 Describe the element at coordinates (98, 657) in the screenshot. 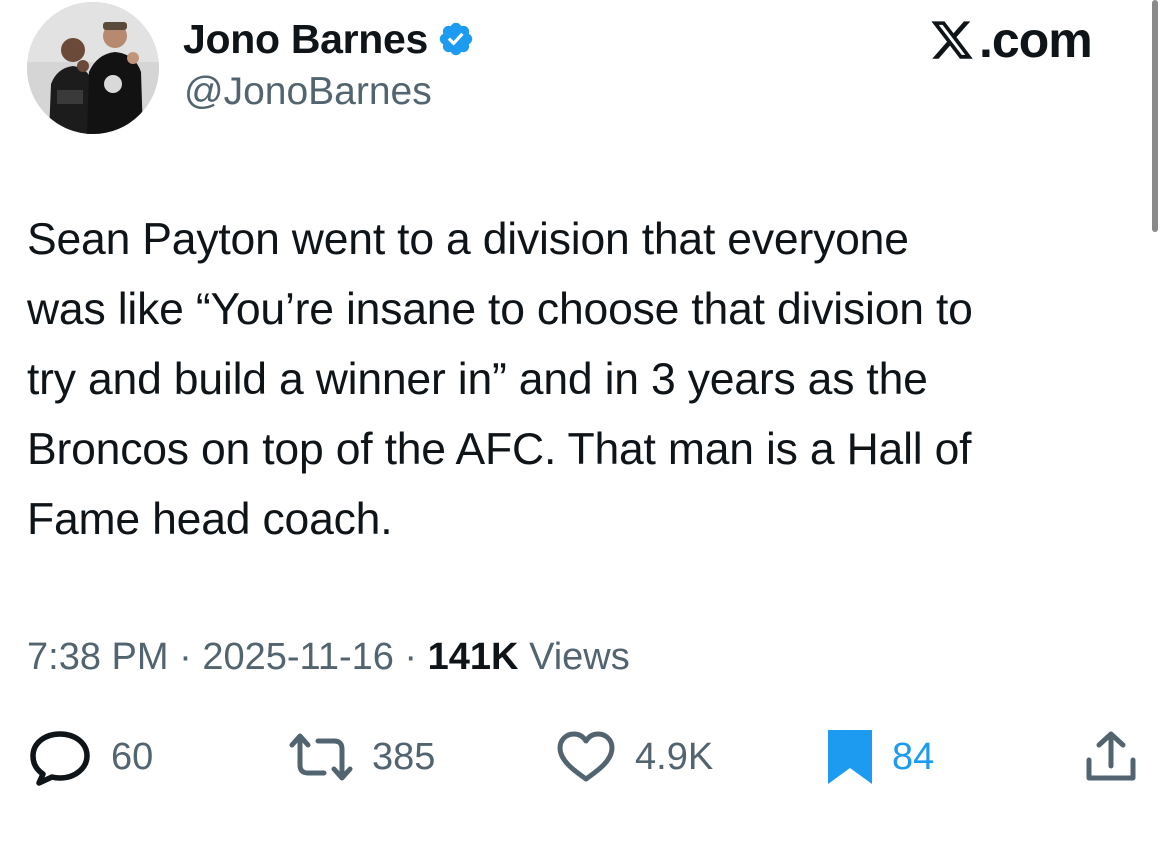

I see `tweet-time: 7:38 PM` at that location.